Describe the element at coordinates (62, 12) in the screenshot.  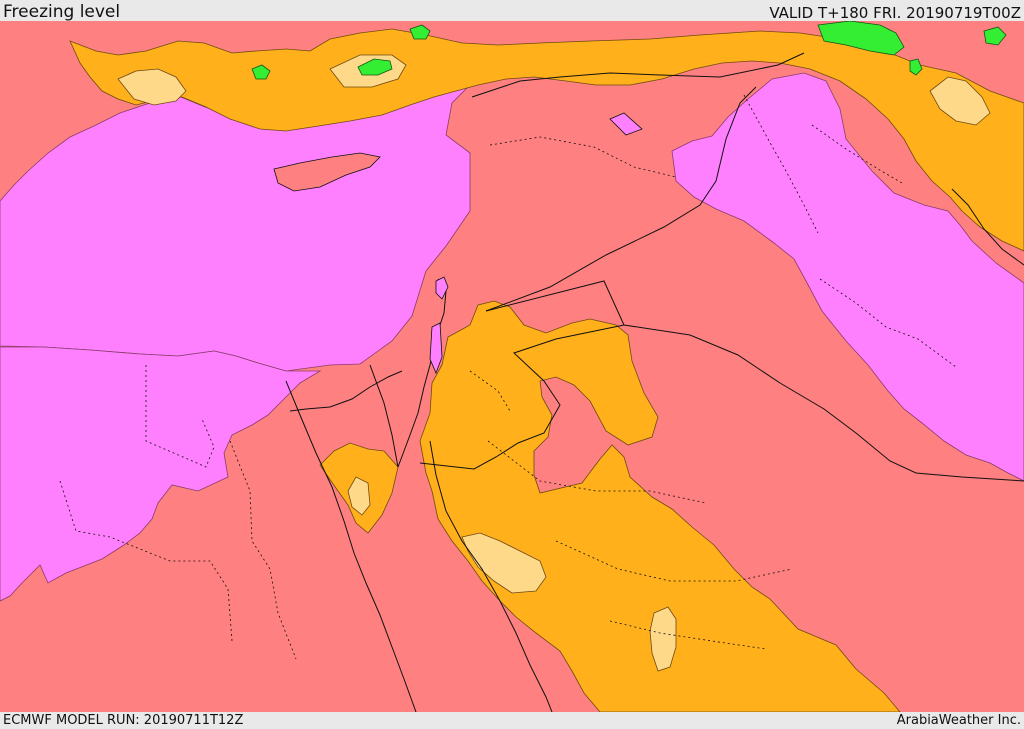
I see `map-title: Freezing level` at that location.